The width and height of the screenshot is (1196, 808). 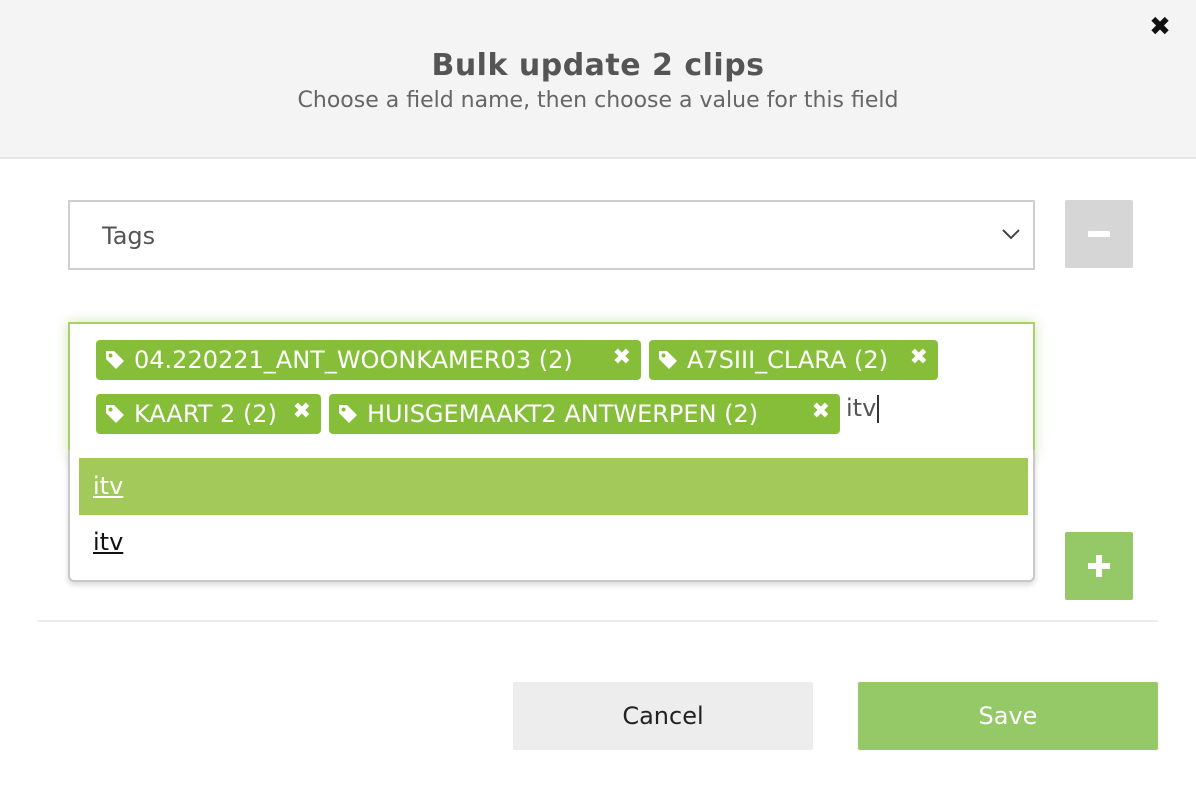 I want to click on add-field-button, so click(x=1099, y=566).